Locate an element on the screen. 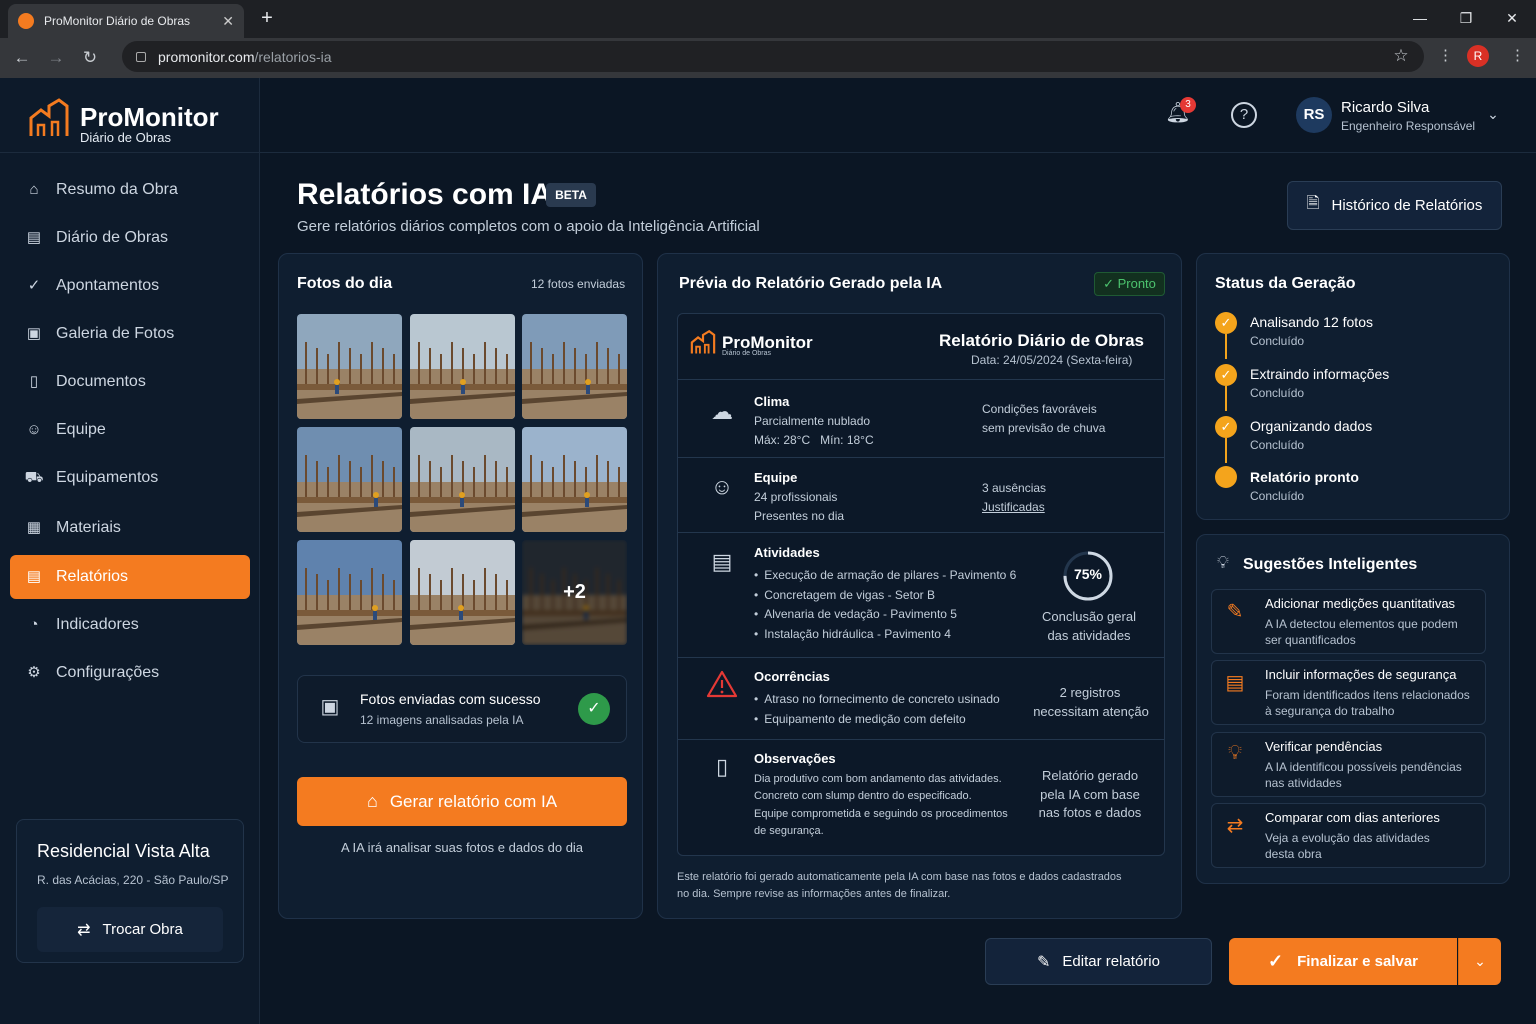 The height and width of the screenshot is (1024, 1536). back-icon: ← is located at coordinates (22, 58).